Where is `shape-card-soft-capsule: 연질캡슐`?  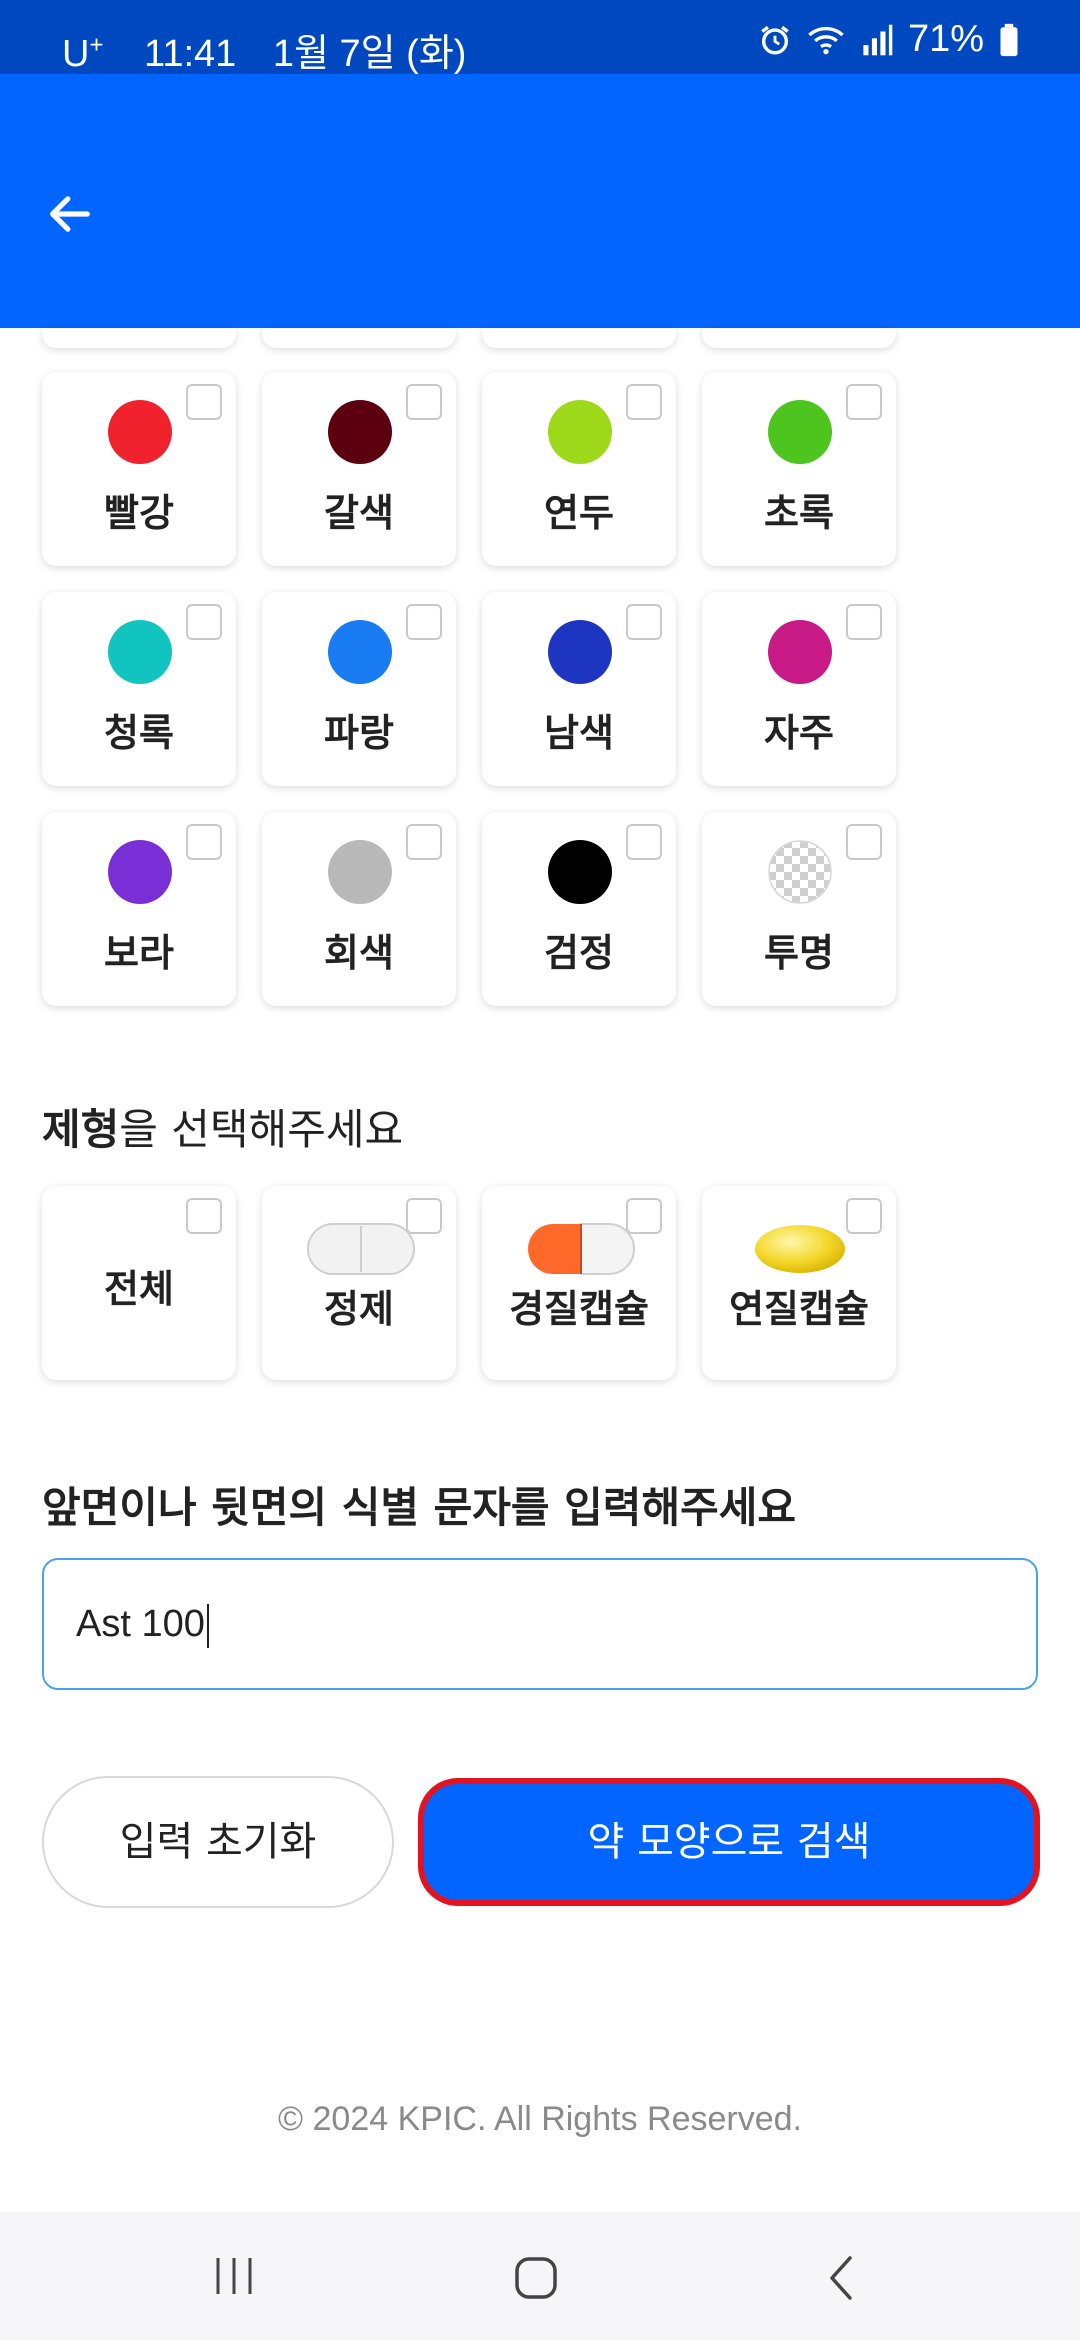 shape-card-soft-capsule: 연질캡슐 is located at coordinates (799, 1283).